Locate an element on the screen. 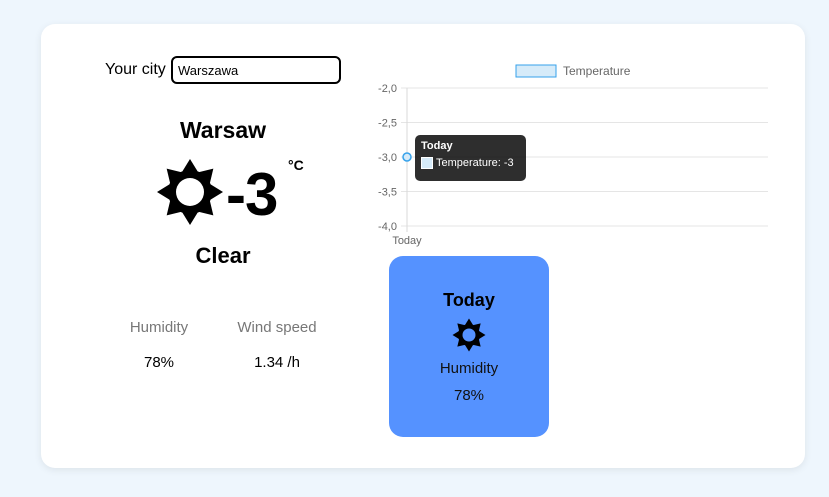  forecast-card: Today Humidity 78% is located at coordinates (469, 346).